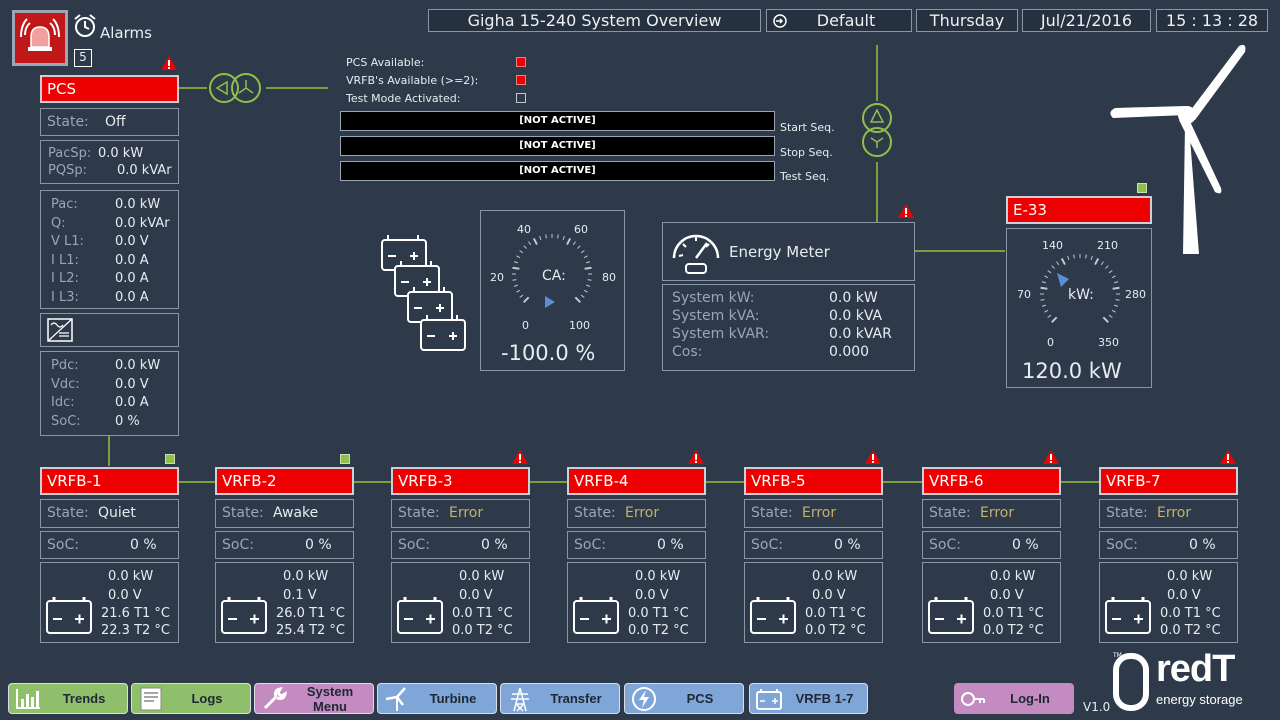 The height and width of the screenshot is (720, 1280). Describe the element at coordinates (906, 211) in the screenshot. I see `energy-meter-warning-icon` at that location.